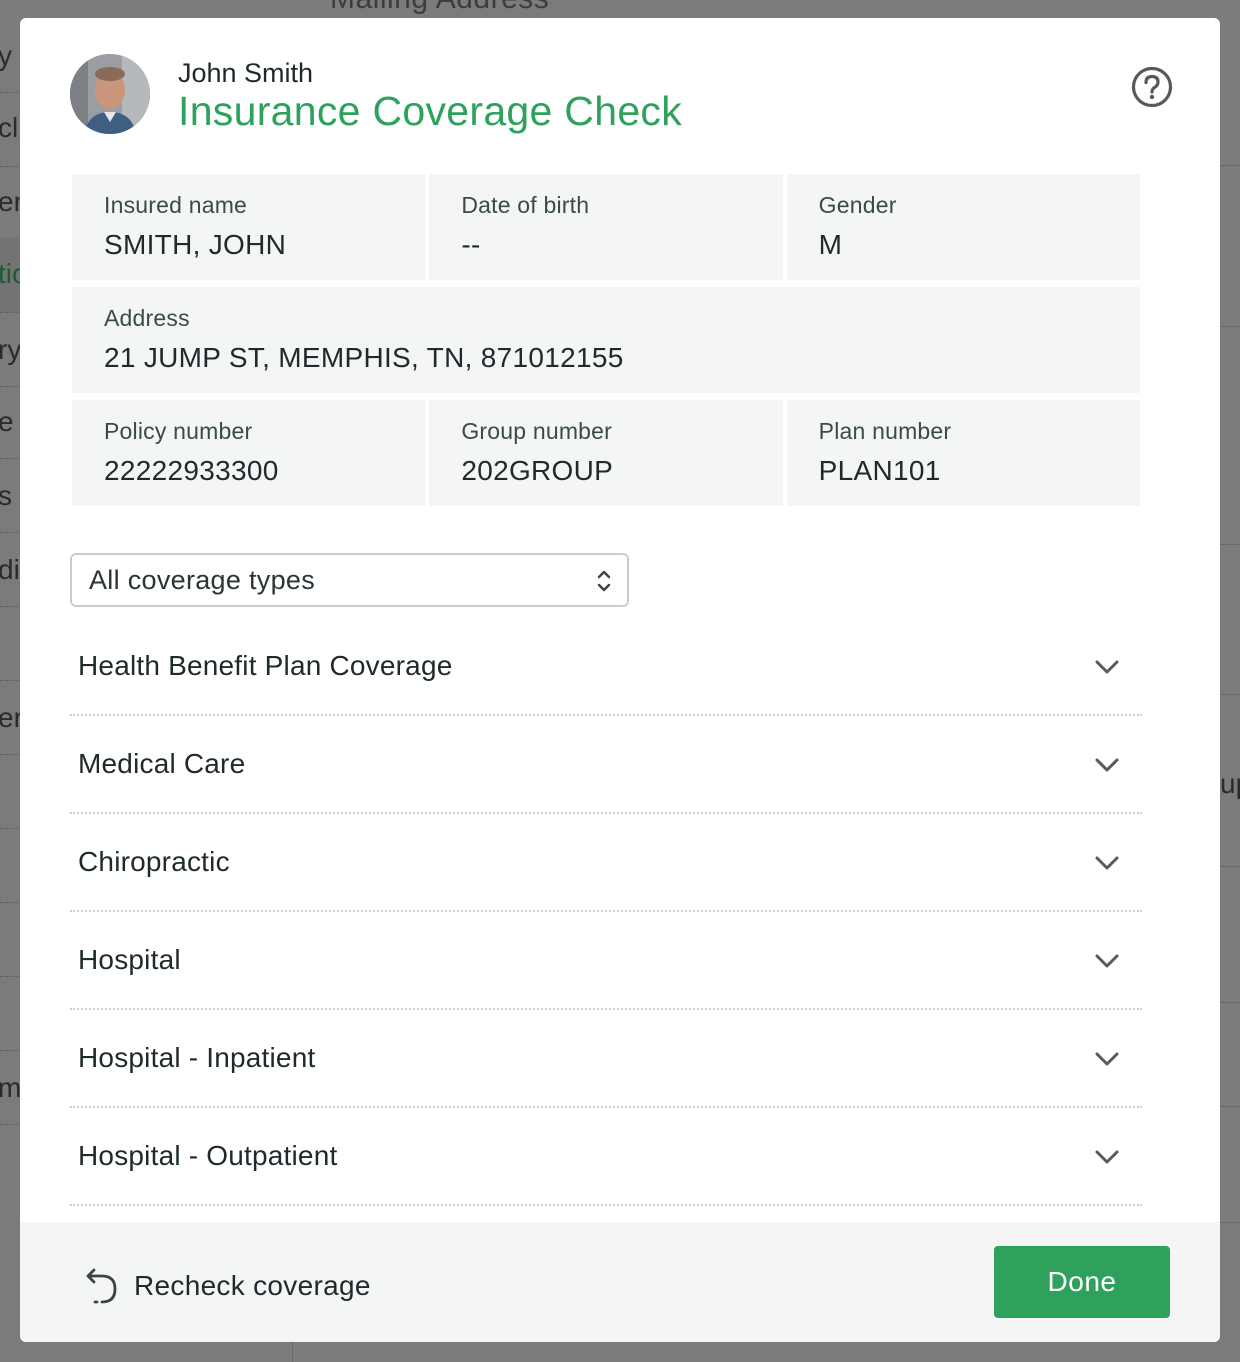 The width and height of the screenshot is (1240, 1362). I want to click on date-of-birth-cell: Date of birth --, so click(606, 227).